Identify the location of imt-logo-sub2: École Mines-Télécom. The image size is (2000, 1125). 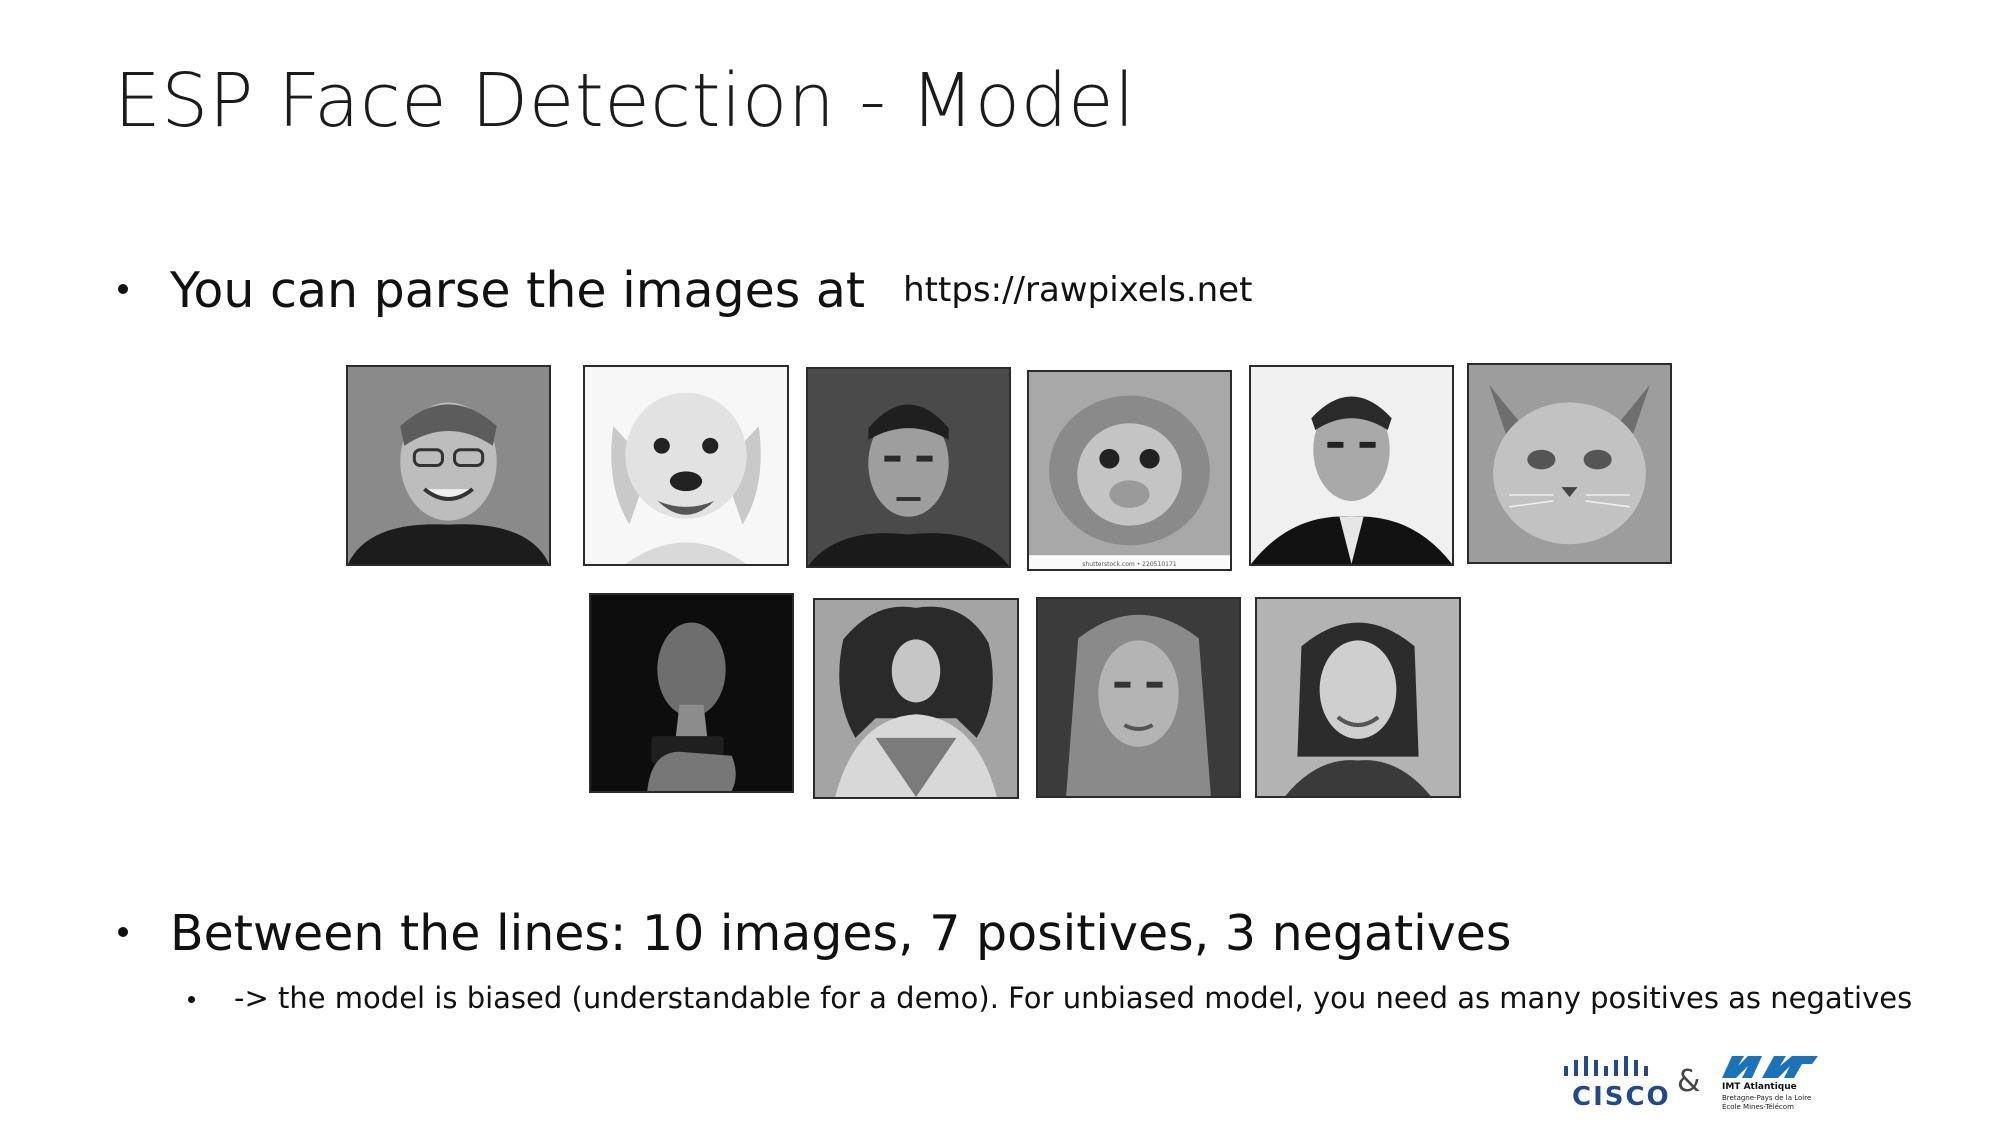
(1758, 1107).